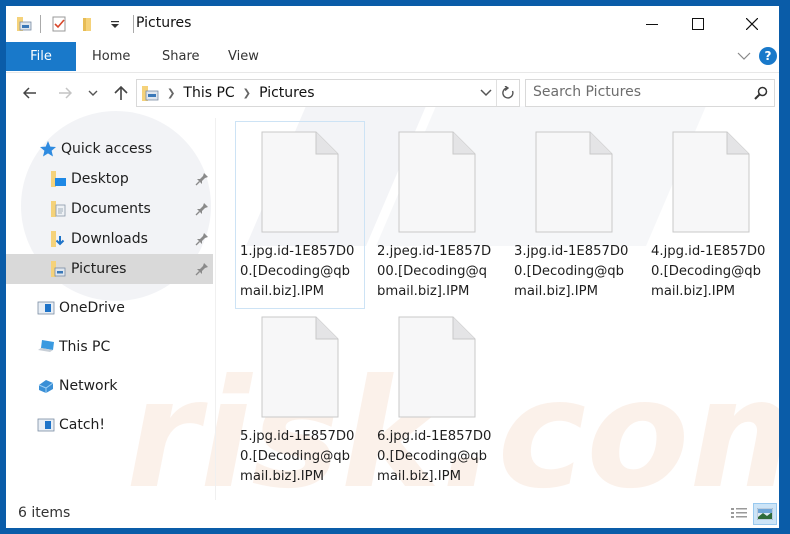 The height and width of the screenshot is (534, 790). What do you see at coordinates (88, 386) in the screenshot?
I see `sidebar-item-label: Network` at bounding box center [88, 386].